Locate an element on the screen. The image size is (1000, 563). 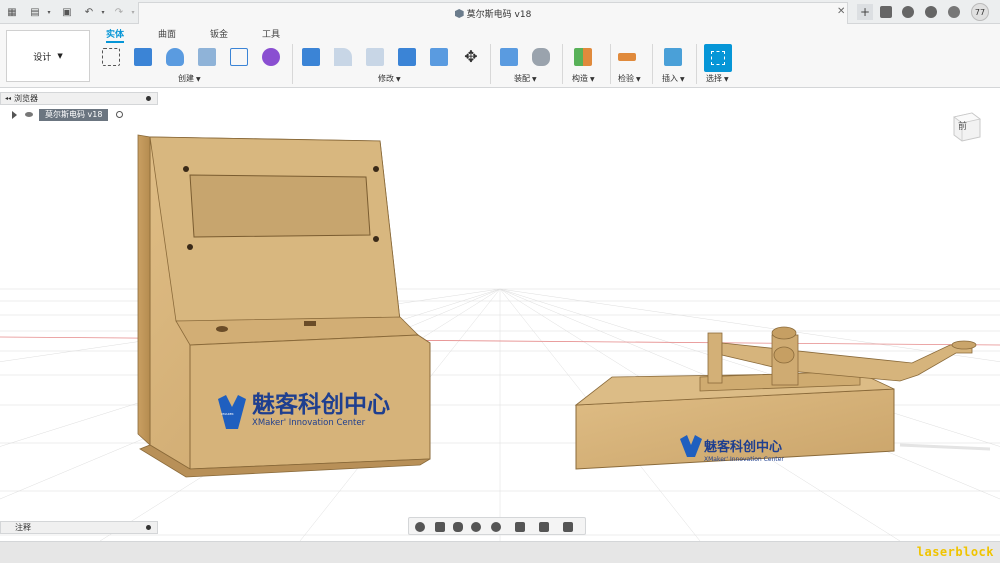
save-icon: ▣ is located at coordinates (67, 12).